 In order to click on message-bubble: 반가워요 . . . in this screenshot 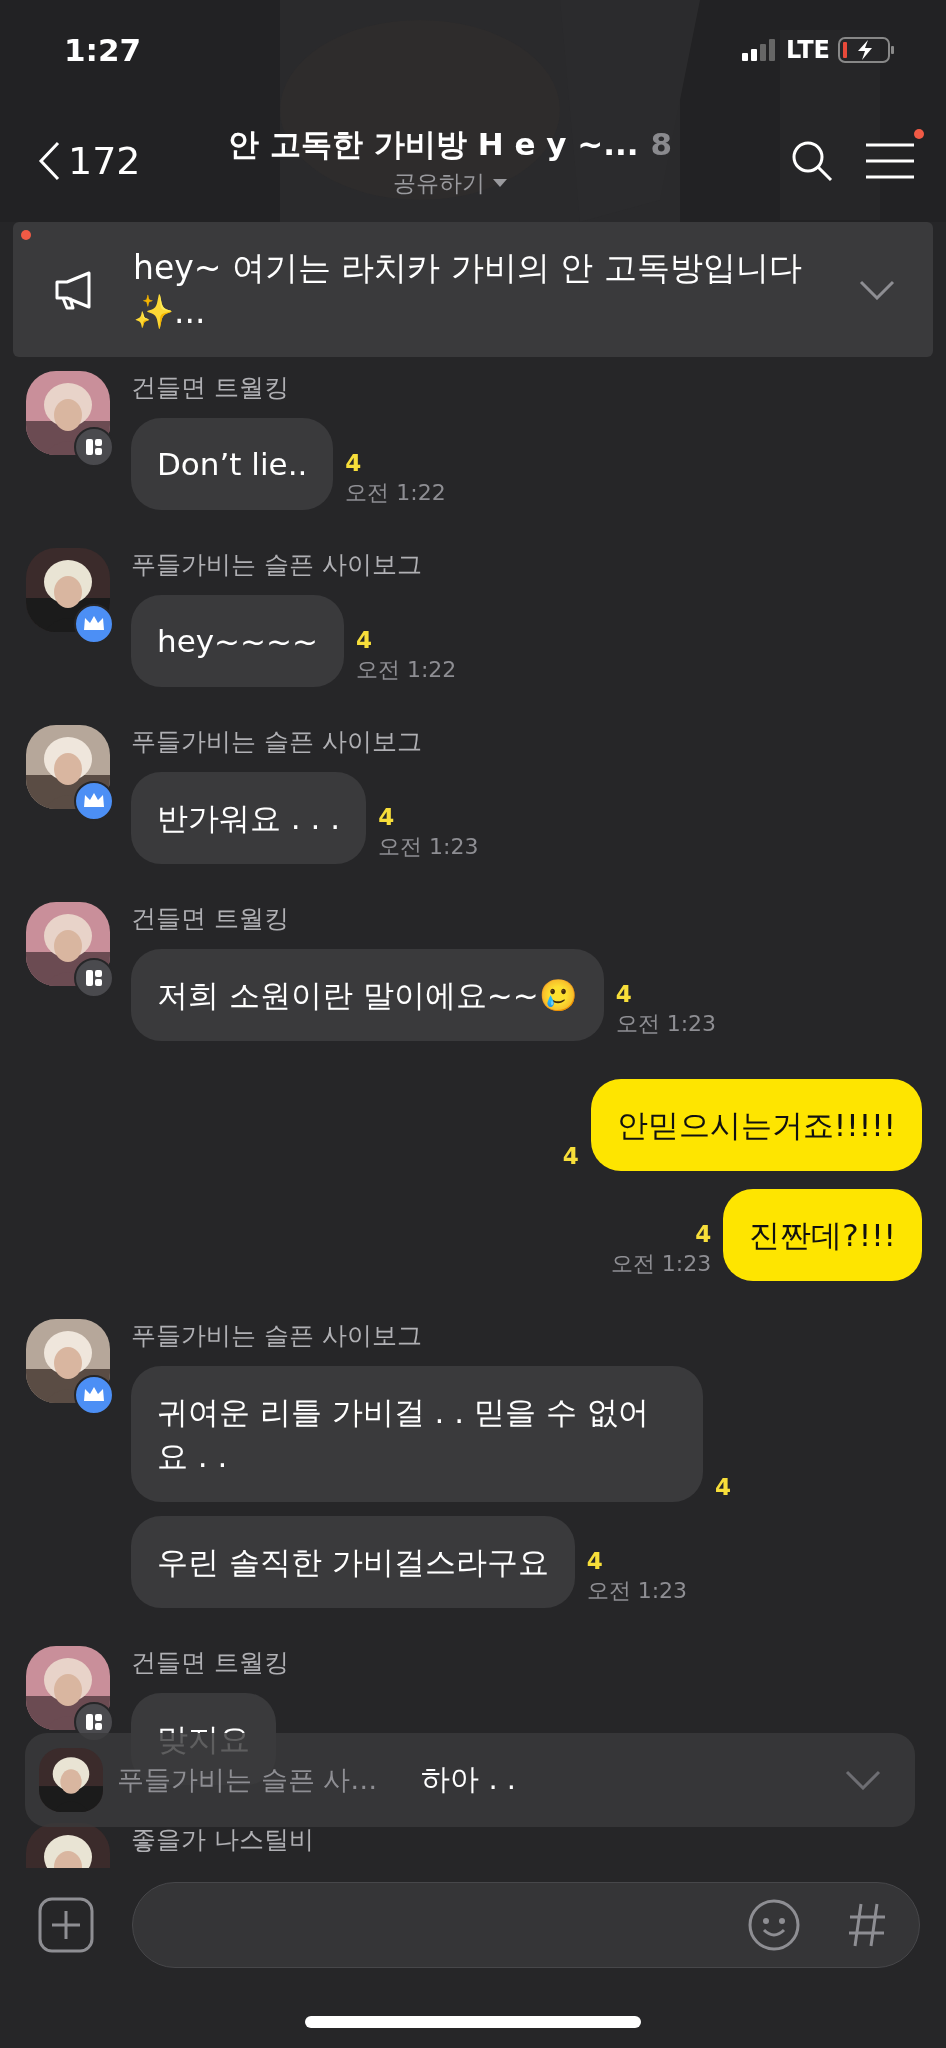, I will do `click(249, 818)`.